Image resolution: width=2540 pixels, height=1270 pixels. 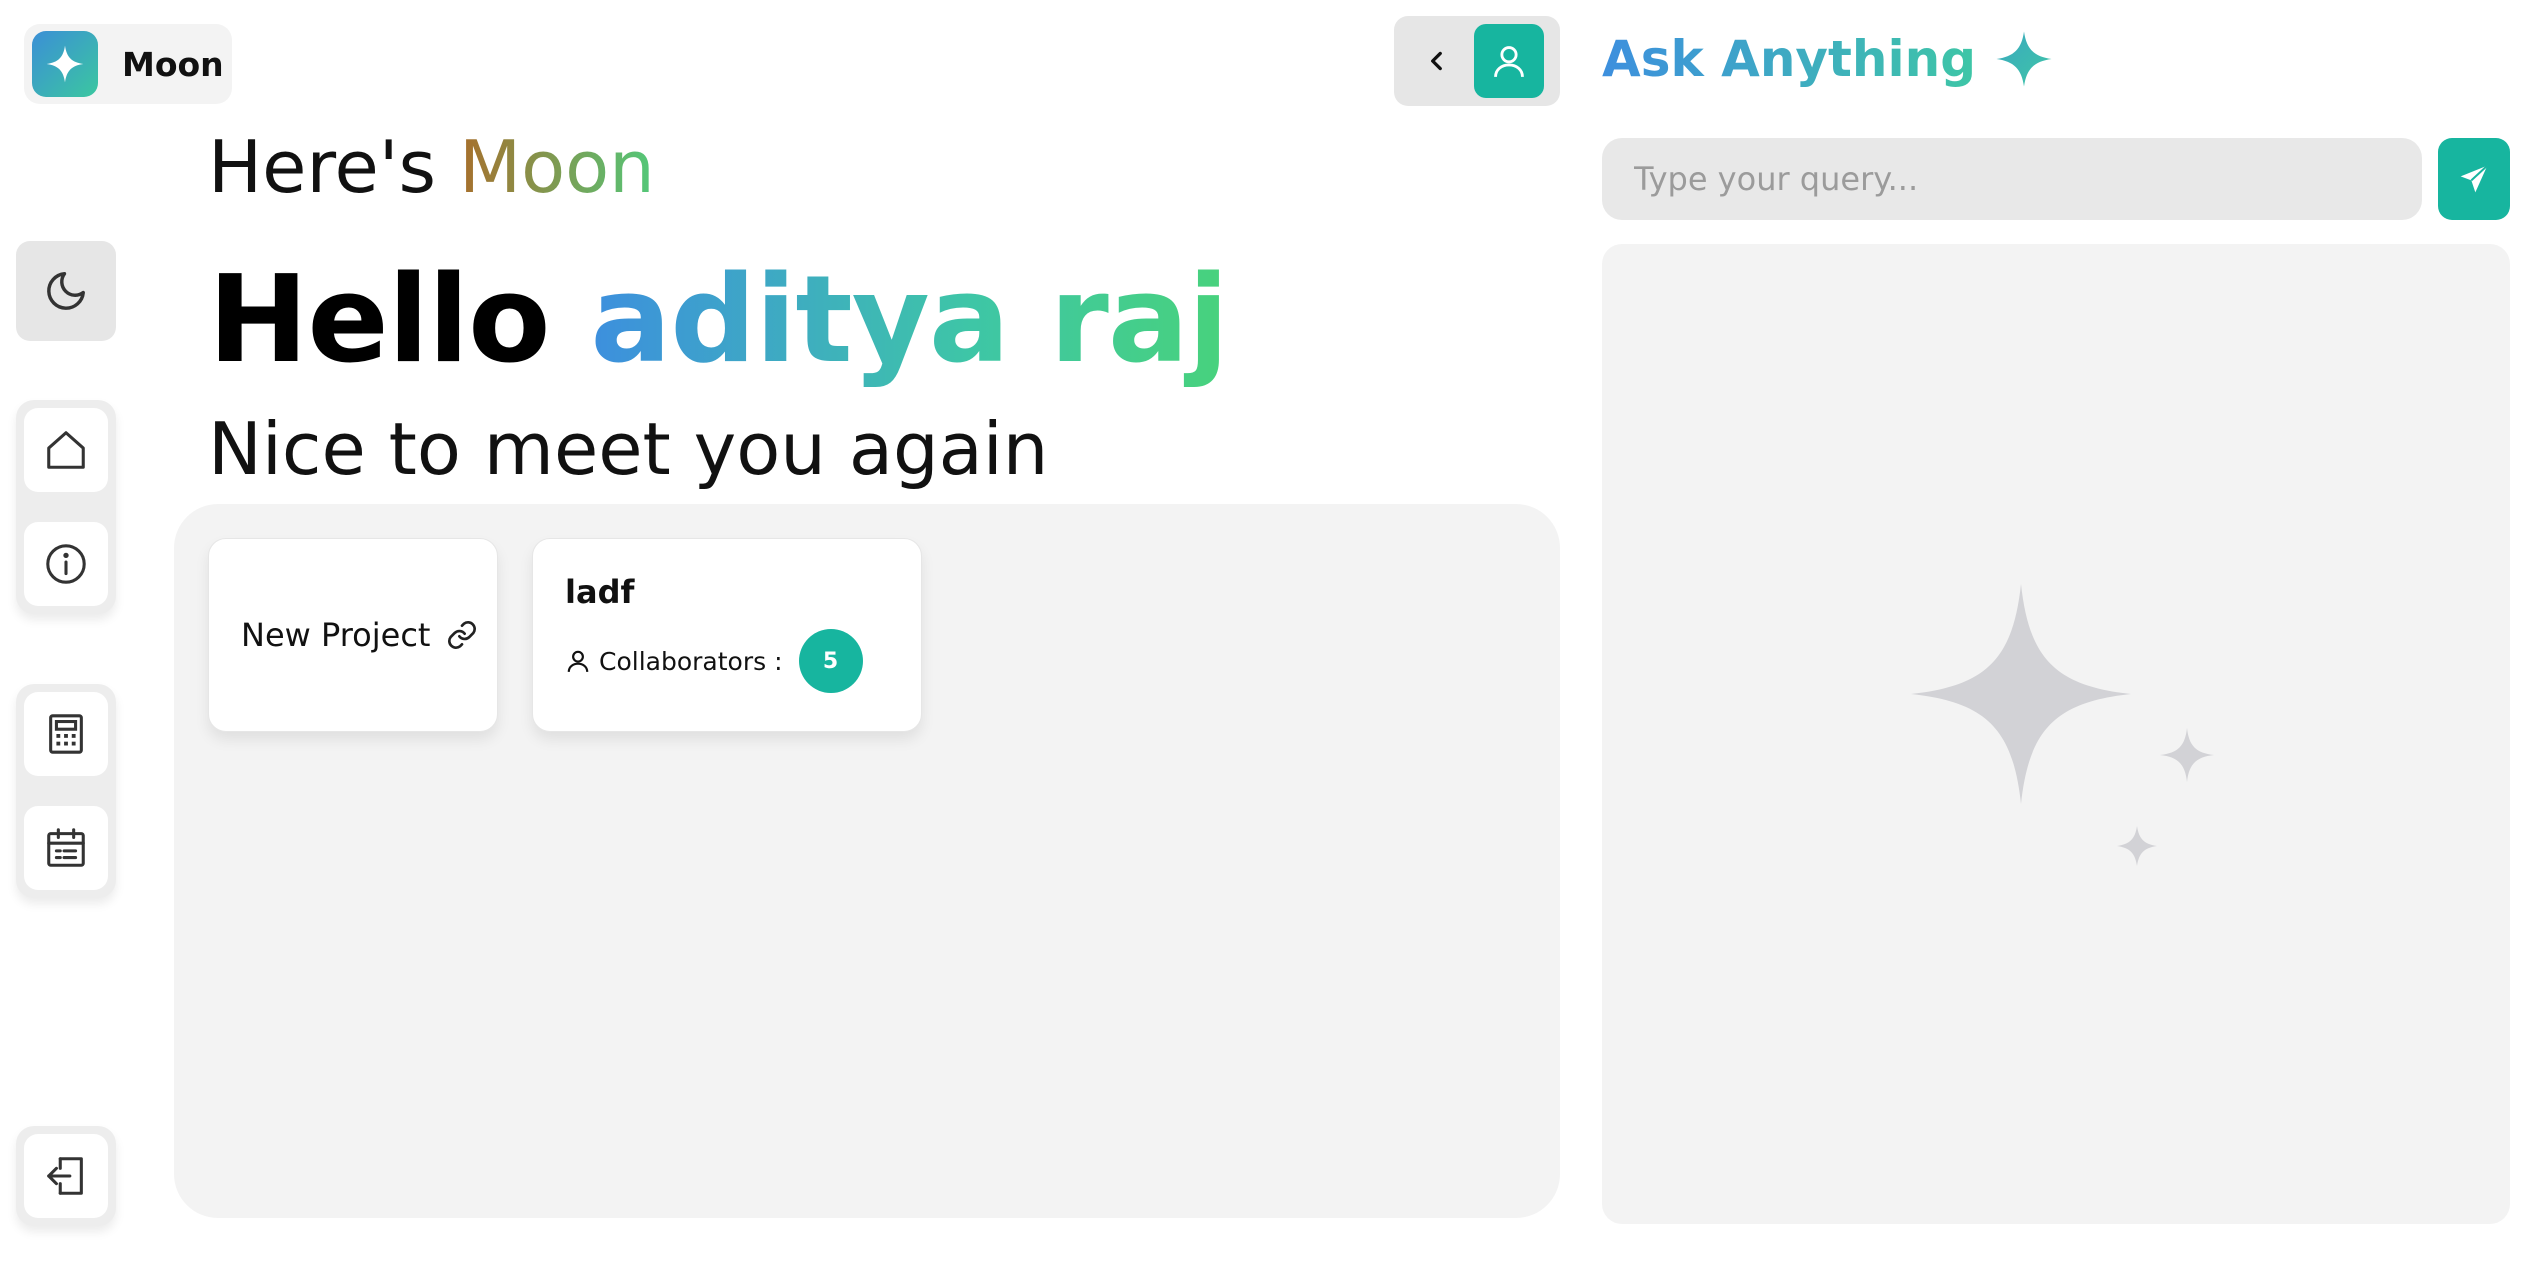 I want to click on sparkle-logo-icon, so click(x=65, y=64).